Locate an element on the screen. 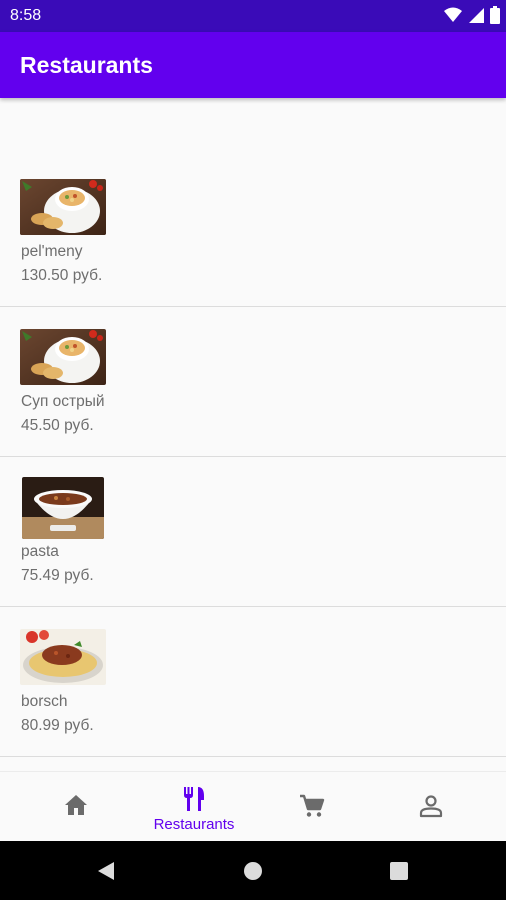  restaurant-icon is located at coordinates (194, 799).